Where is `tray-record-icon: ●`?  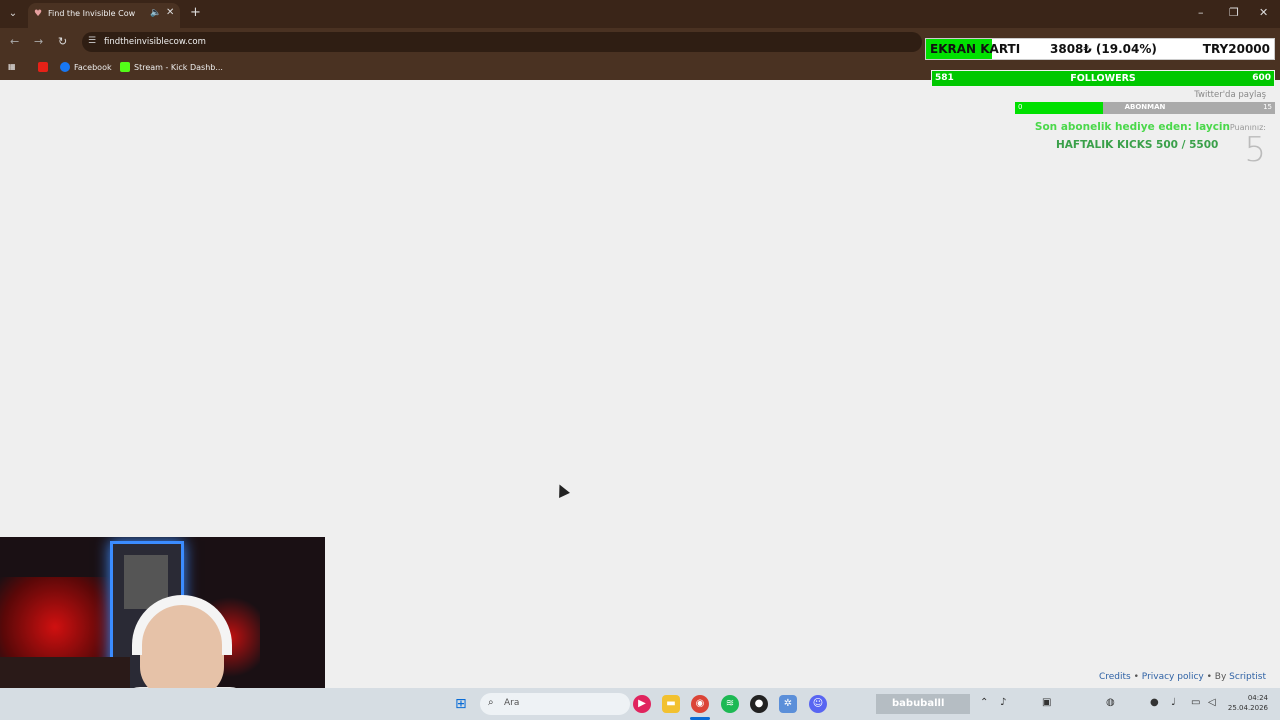 tray-record-icon: ● is located at coordinates (1154, 702).